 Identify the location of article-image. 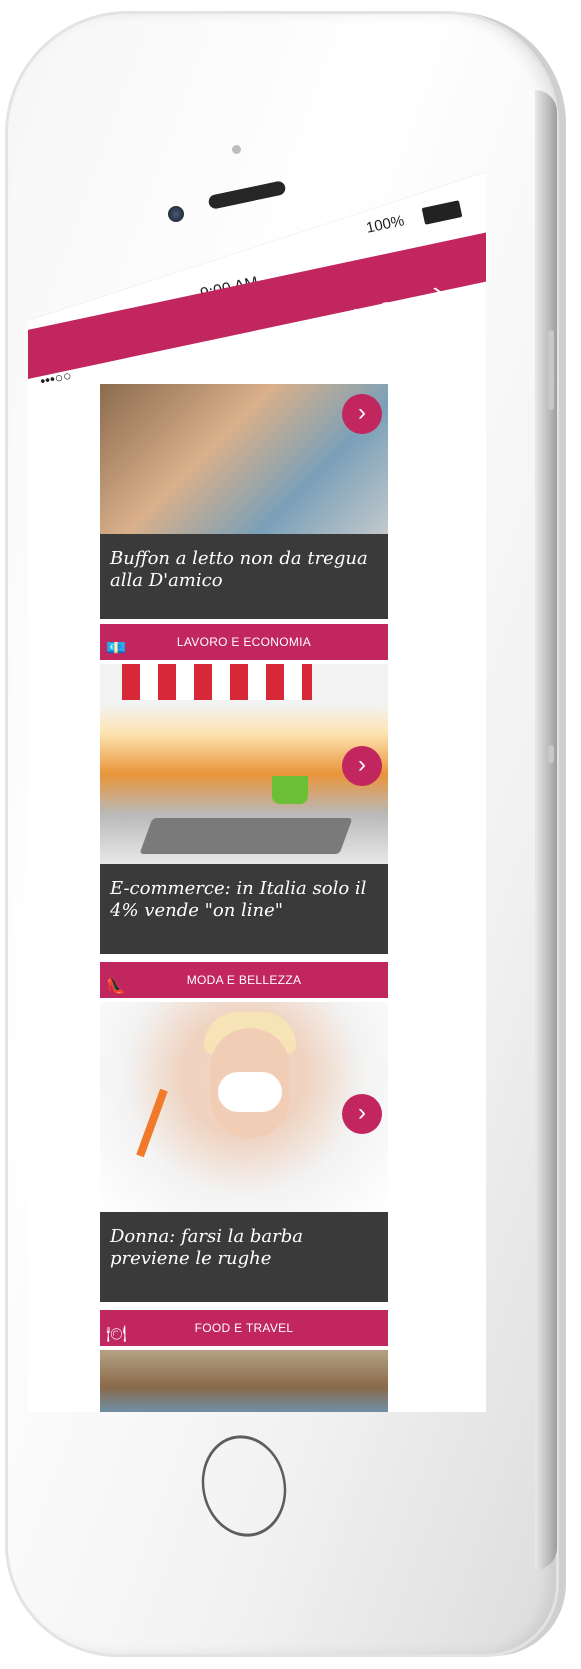
(244, 1381).